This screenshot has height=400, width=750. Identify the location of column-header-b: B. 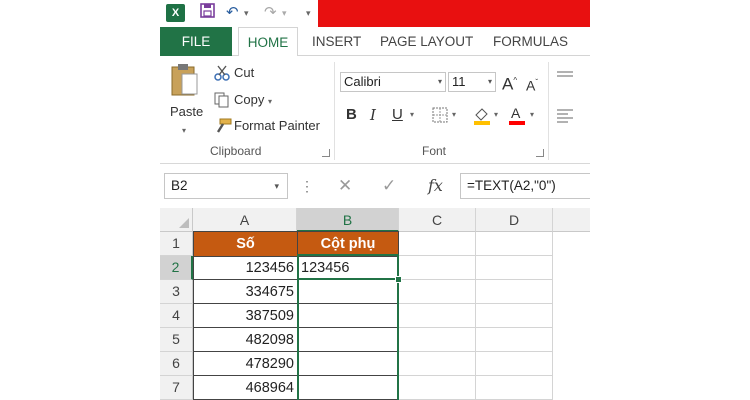
(348, 220).